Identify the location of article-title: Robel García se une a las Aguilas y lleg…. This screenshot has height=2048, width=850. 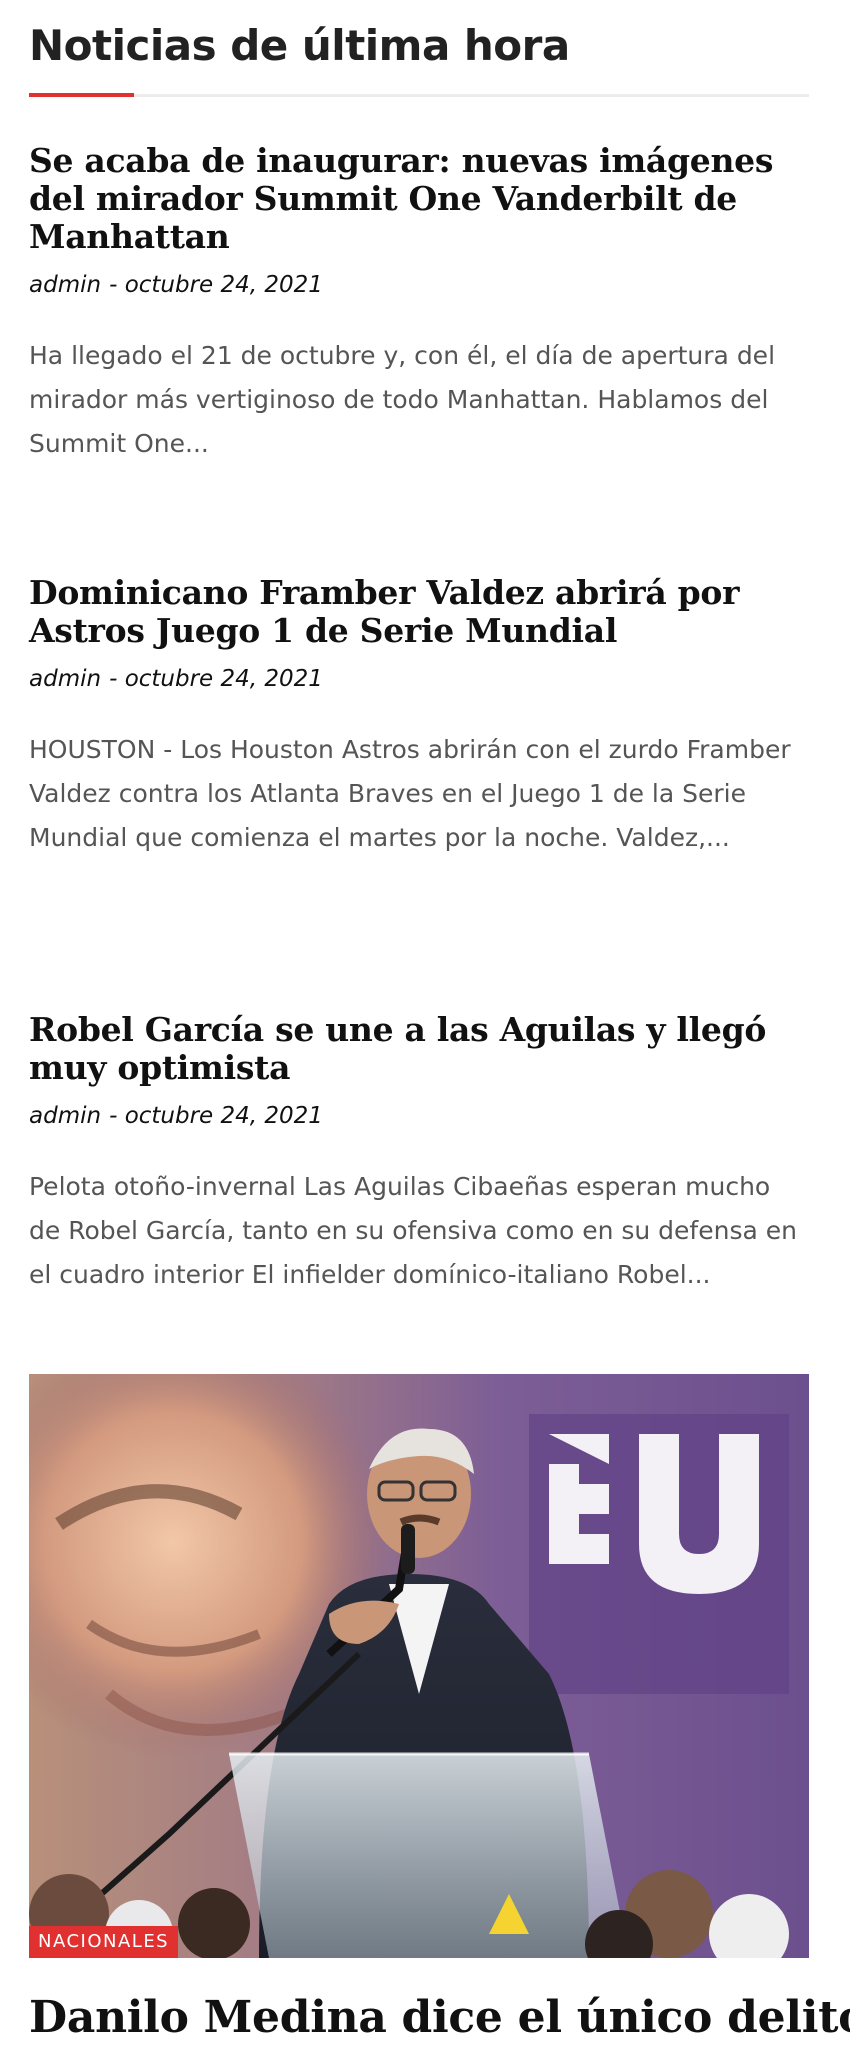
(419, 1049).